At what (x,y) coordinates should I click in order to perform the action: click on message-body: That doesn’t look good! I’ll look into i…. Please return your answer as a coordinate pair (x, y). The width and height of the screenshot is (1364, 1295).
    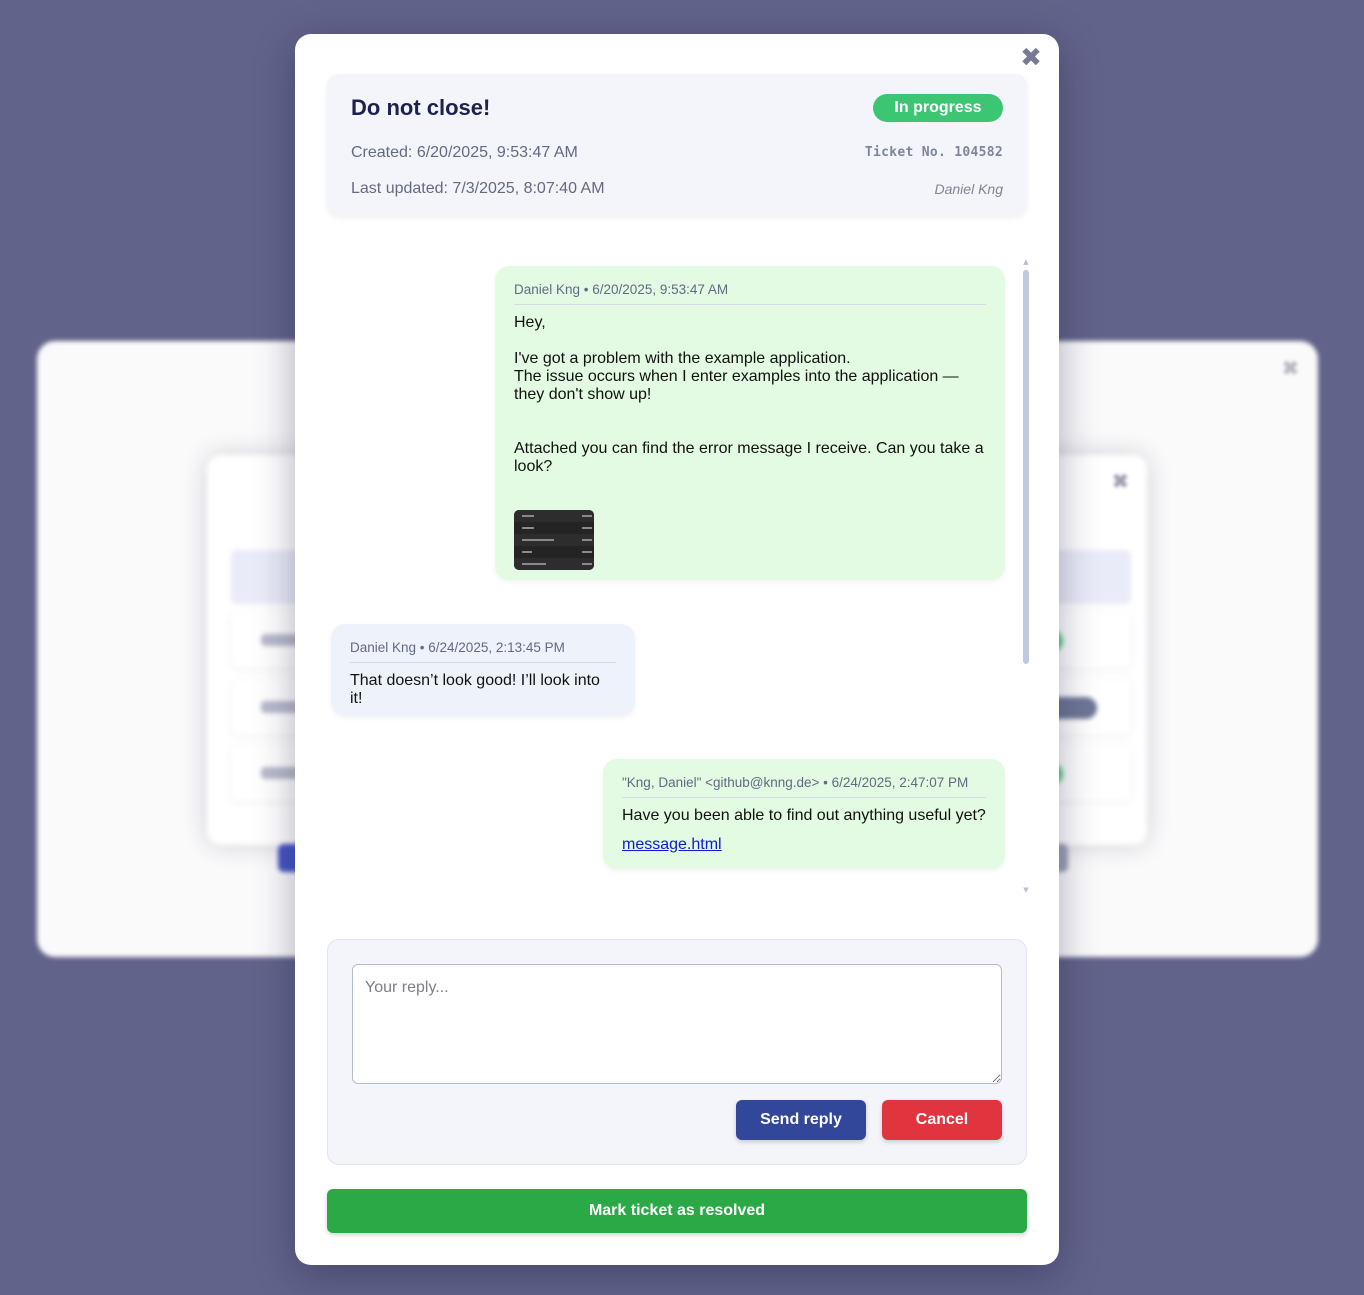
    Looking at the image, I should click on (483, 690).